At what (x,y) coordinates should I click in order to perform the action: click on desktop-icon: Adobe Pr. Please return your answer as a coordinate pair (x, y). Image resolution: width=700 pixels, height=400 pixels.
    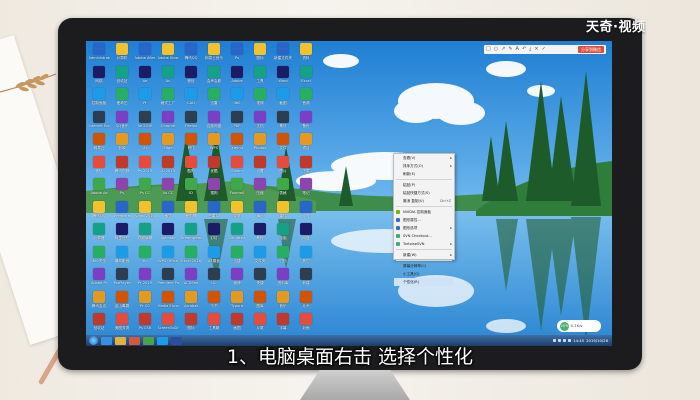
    Looking at the image, I should click on (99, 279).